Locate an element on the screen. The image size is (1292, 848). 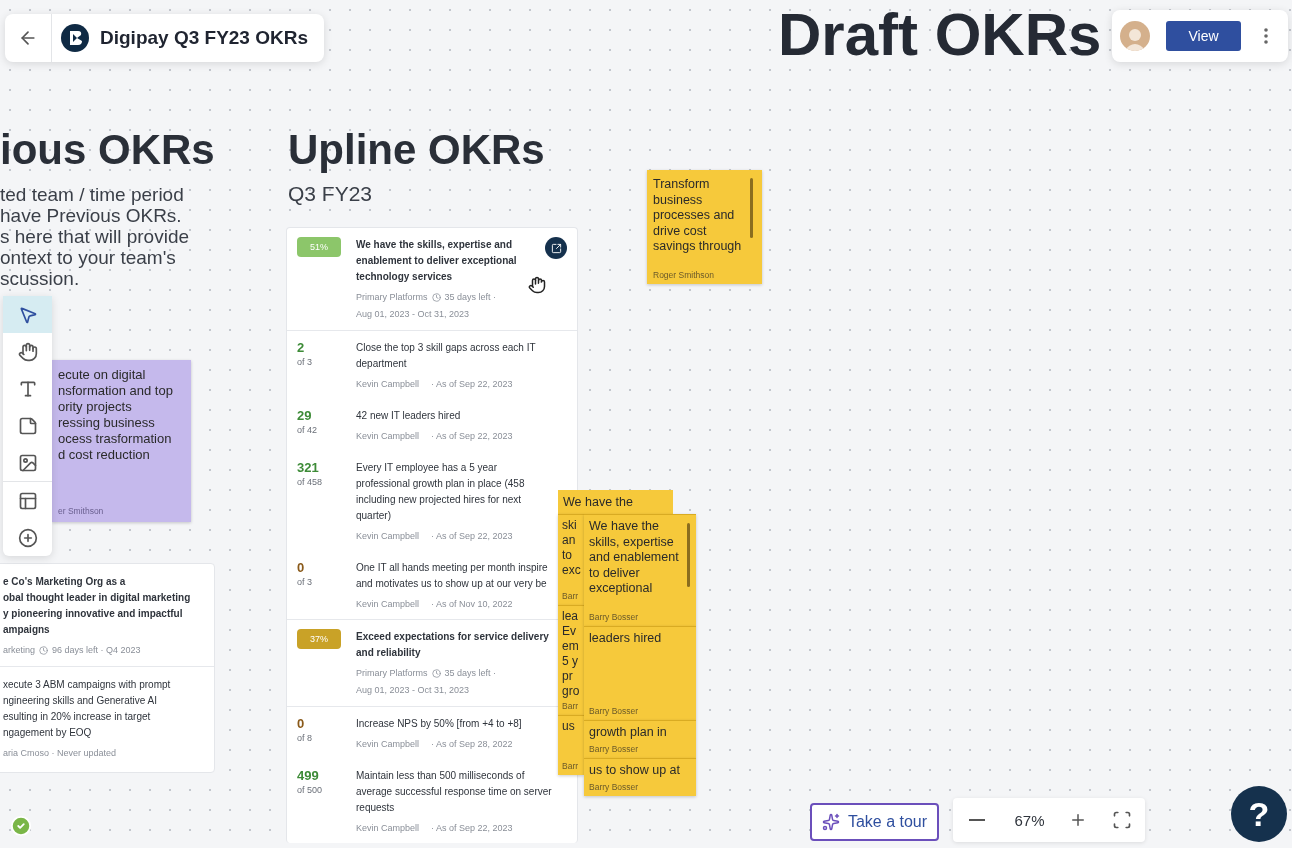
sticky-text: us to show up at is located at coordinates (635, 771).